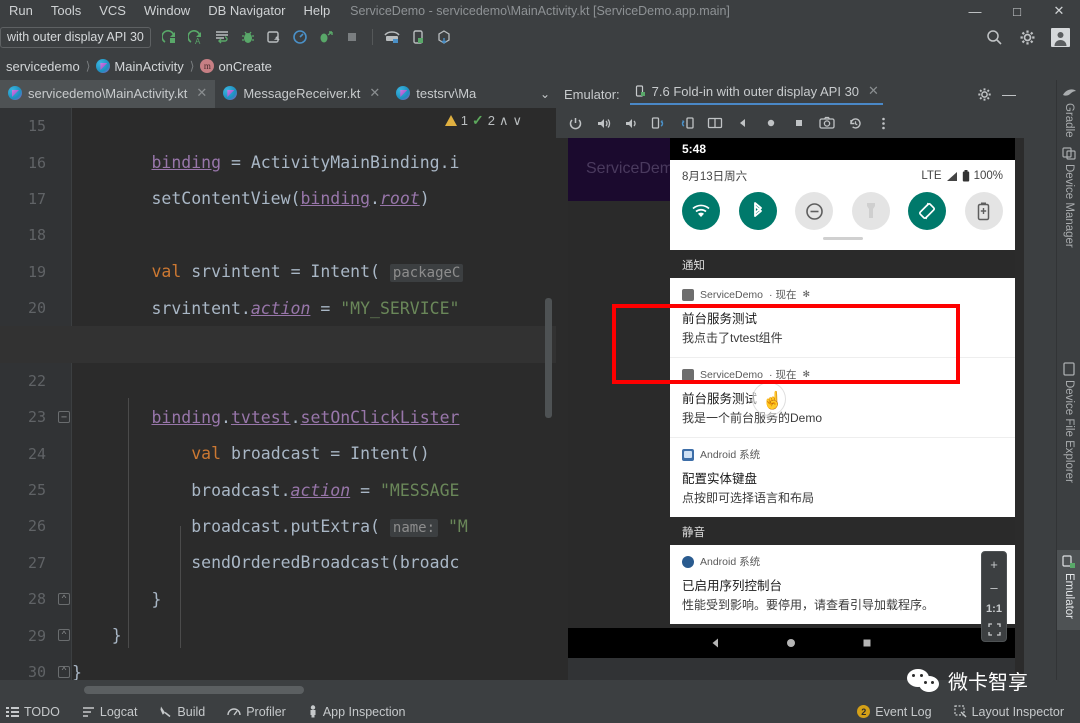  Describe the element at coordinates (842, 238) in the screenshot. I see `shade-drag-handle` at that location.